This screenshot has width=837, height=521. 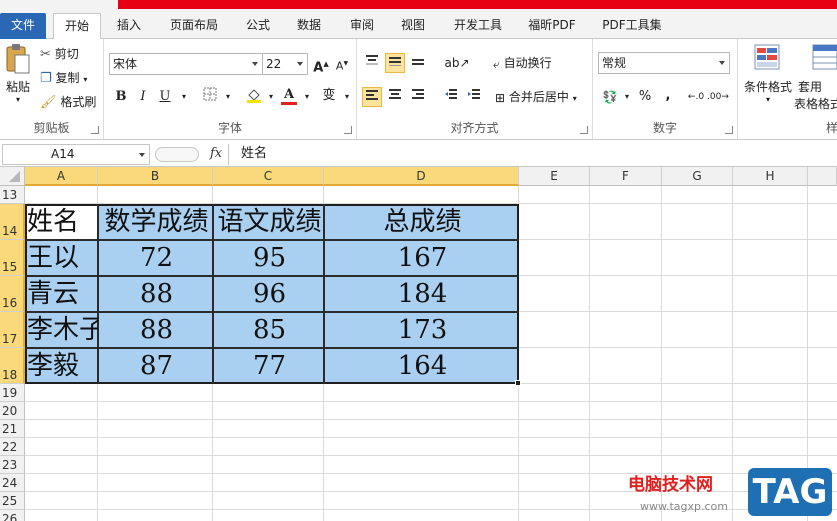 I want to click on comma-button: ,, so click(x=668, y=96).